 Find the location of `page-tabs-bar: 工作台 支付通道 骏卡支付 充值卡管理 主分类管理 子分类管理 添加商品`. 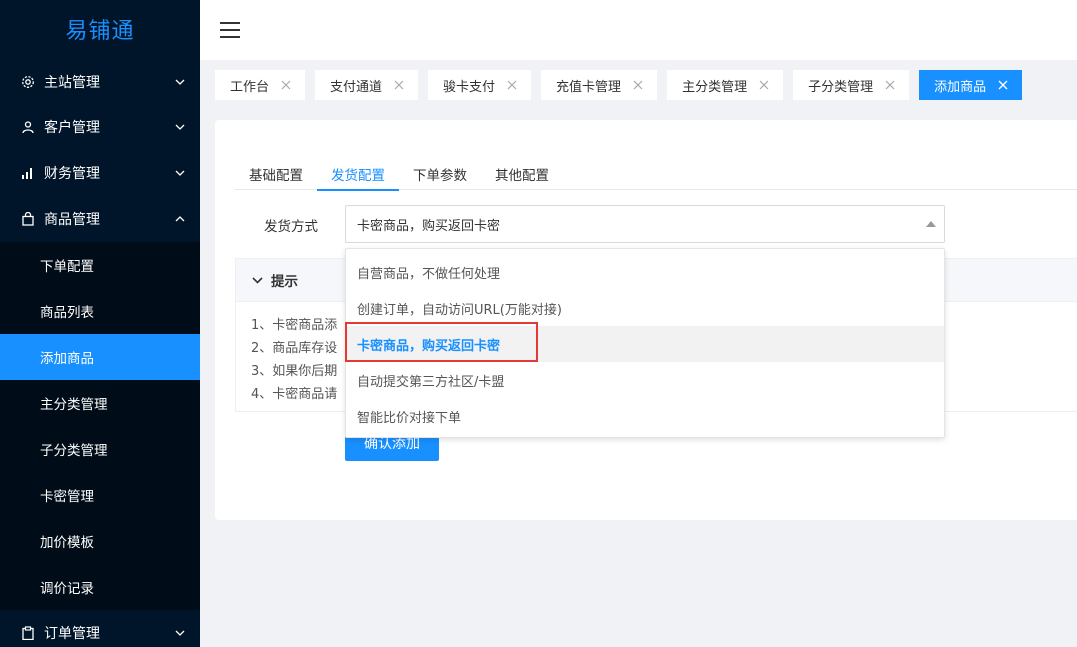

page-tabs-bar: 工作台 支付通道 骏卡支付 充值卡管理 主分类管理 子分类管理 添加商品 is located at coordinates (638, 85).